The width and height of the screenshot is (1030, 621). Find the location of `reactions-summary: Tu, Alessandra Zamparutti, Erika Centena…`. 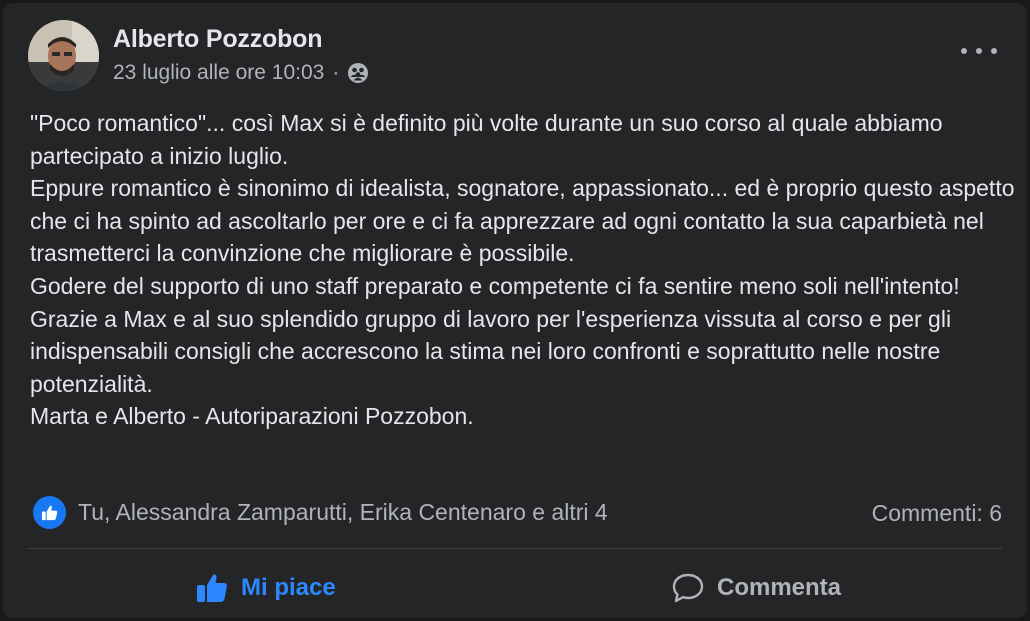

reactions-summary: Tu, Alessandra Zamparutti, Erika Centena… is located at coordinates (320, 512).